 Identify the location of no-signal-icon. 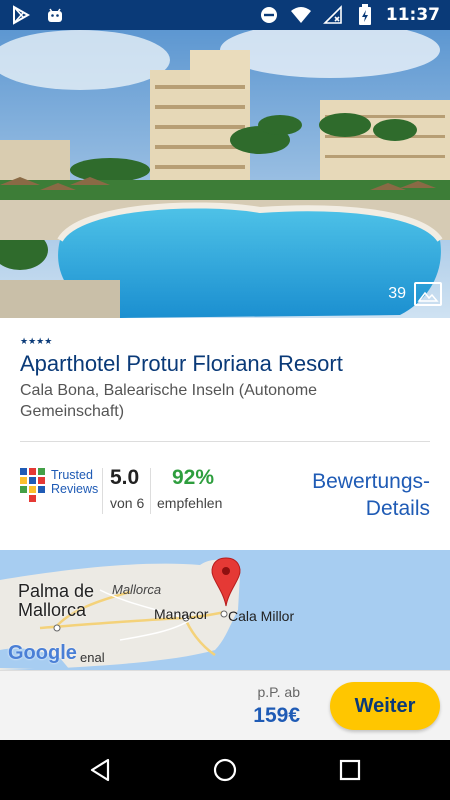
(333, 15).